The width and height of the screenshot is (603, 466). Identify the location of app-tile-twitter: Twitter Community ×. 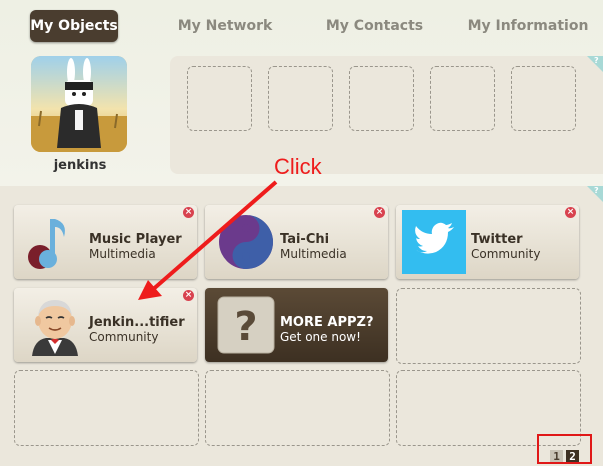
(487, 242).